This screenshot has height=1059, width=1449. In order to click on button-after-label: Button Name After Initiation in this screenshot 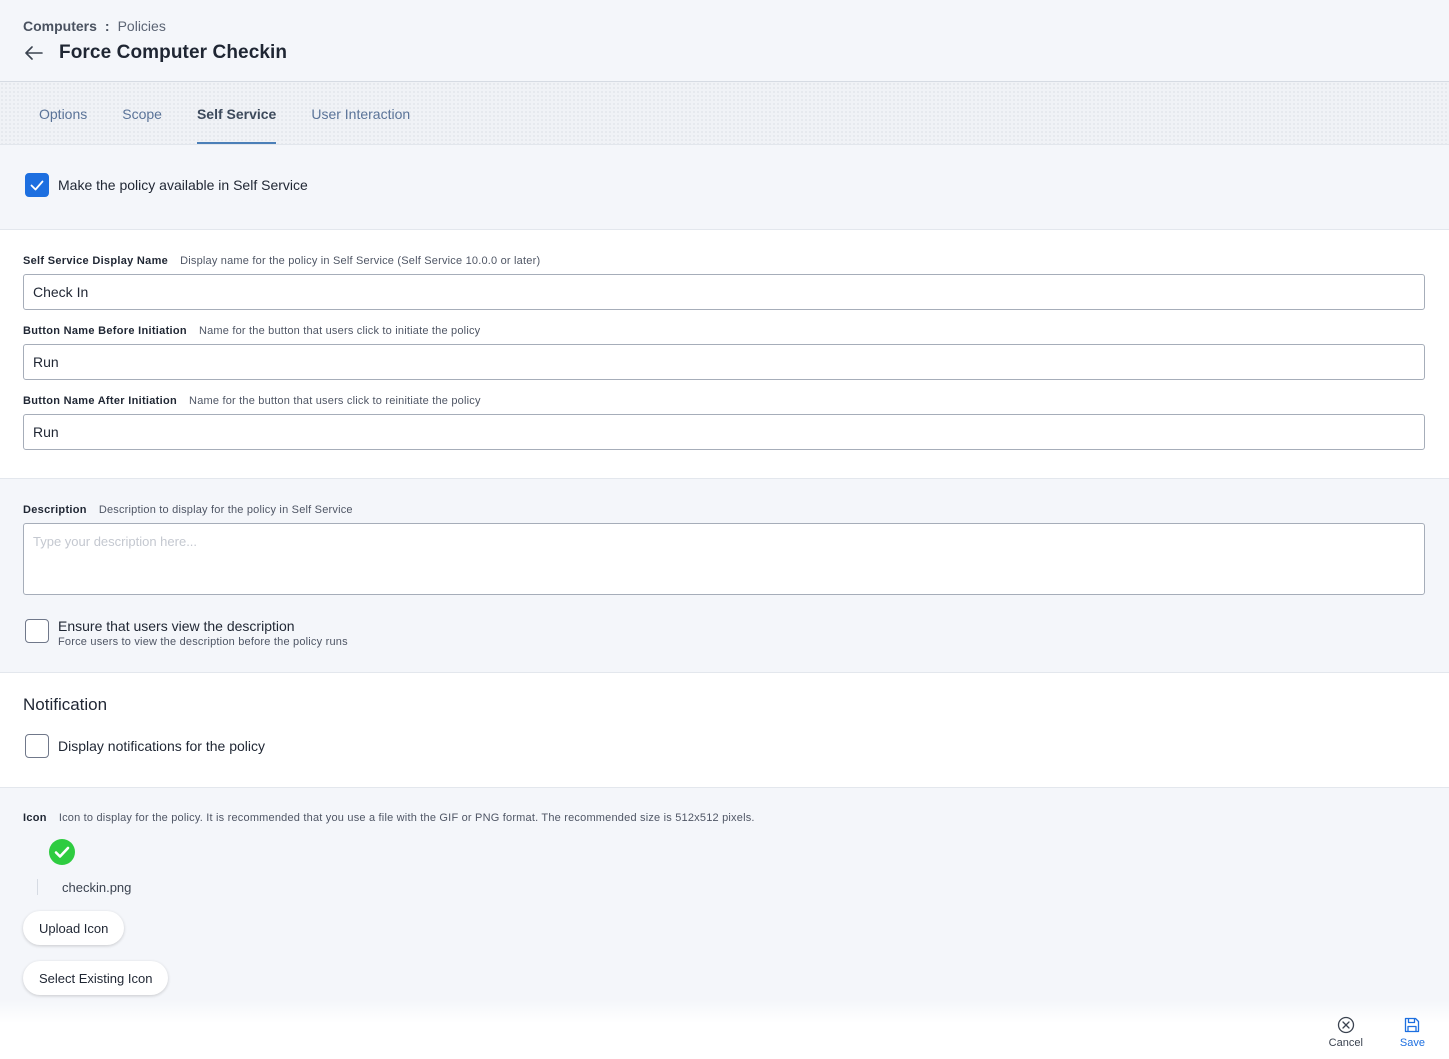, I will do `click(100, 401)`.